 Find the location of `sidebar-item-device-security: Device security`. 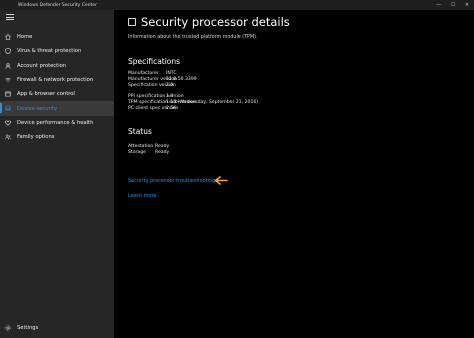

sidebar-item-device-security: Device security is located at coordinates (57, 108).